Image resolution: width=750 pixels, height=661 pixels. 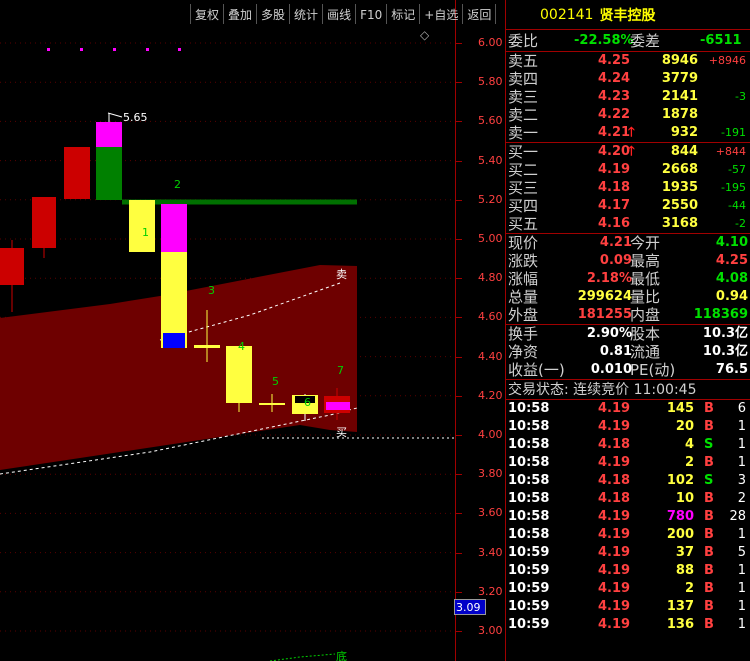 I want to click on tick-row: 10:58 4.19 780 B 28, so click(x=628, y=517).